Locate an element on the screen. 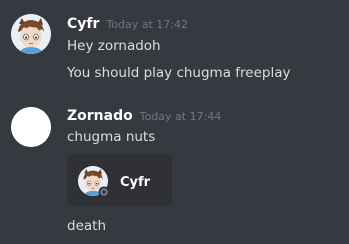 The width and height of the screenshot is (349, 244). embed-avatar is located at coordinates (94, 182).